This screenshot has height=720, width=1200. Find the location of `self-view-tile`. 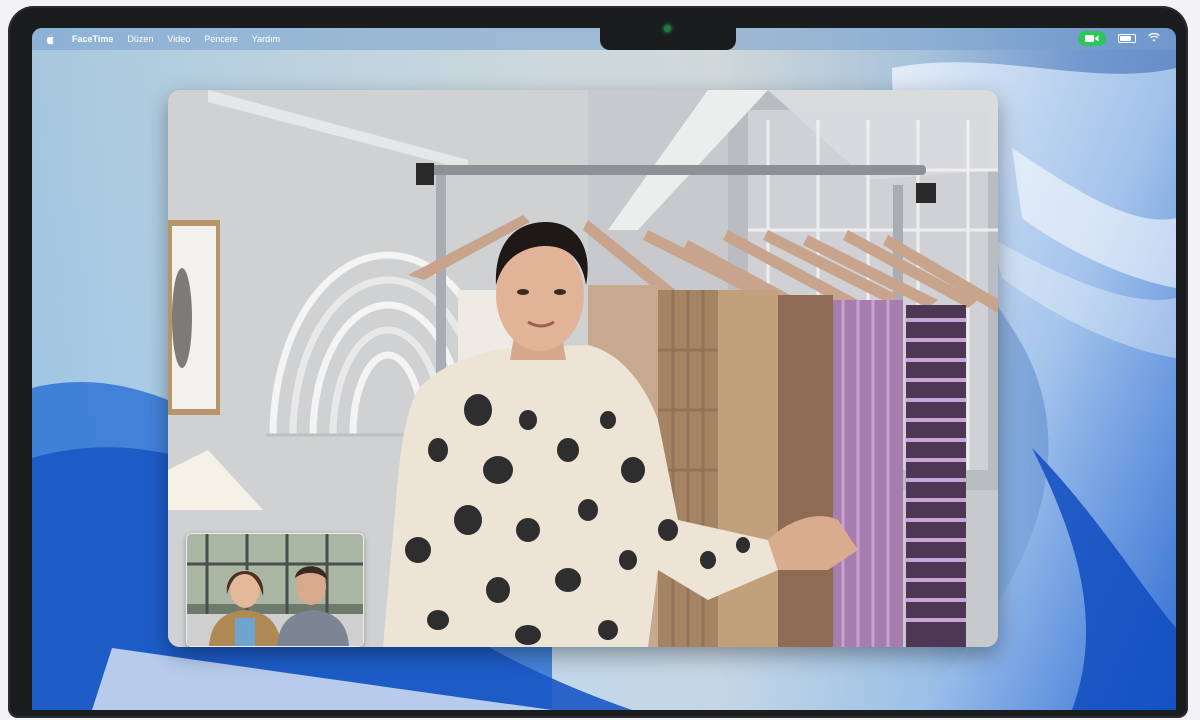

self-view-tile is located at coordinates (275, 590).